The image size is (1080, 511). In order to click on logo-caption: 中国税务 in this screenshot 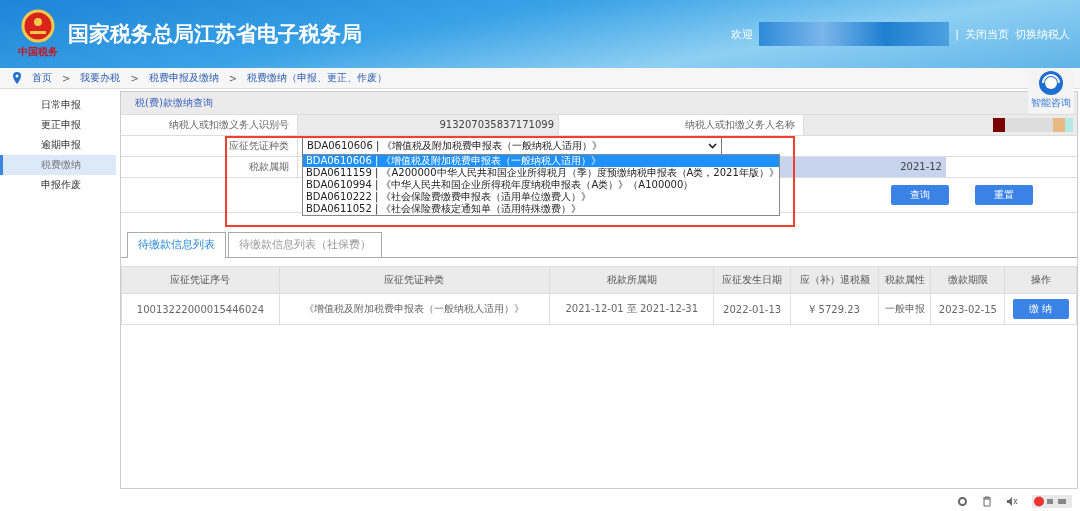, I will do `click(38, 52)`.